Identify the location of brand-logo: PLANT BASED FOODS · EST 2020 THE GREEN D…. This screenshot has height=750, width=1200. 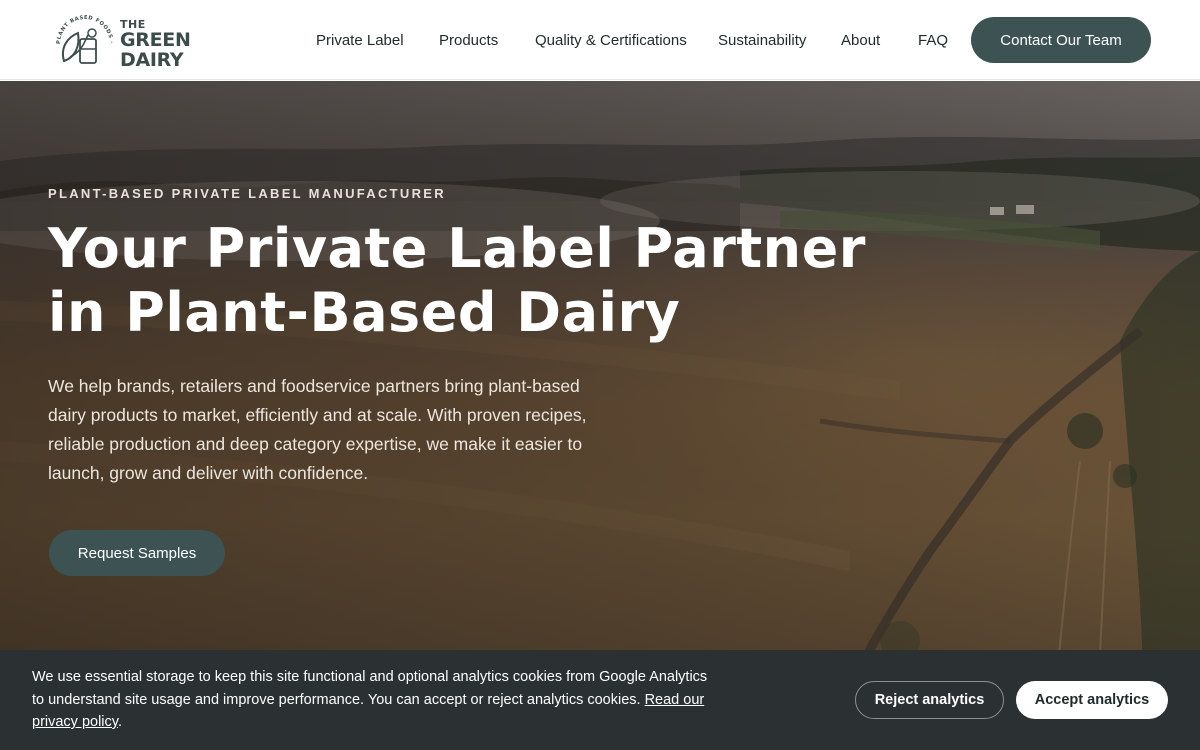
(124, 44).